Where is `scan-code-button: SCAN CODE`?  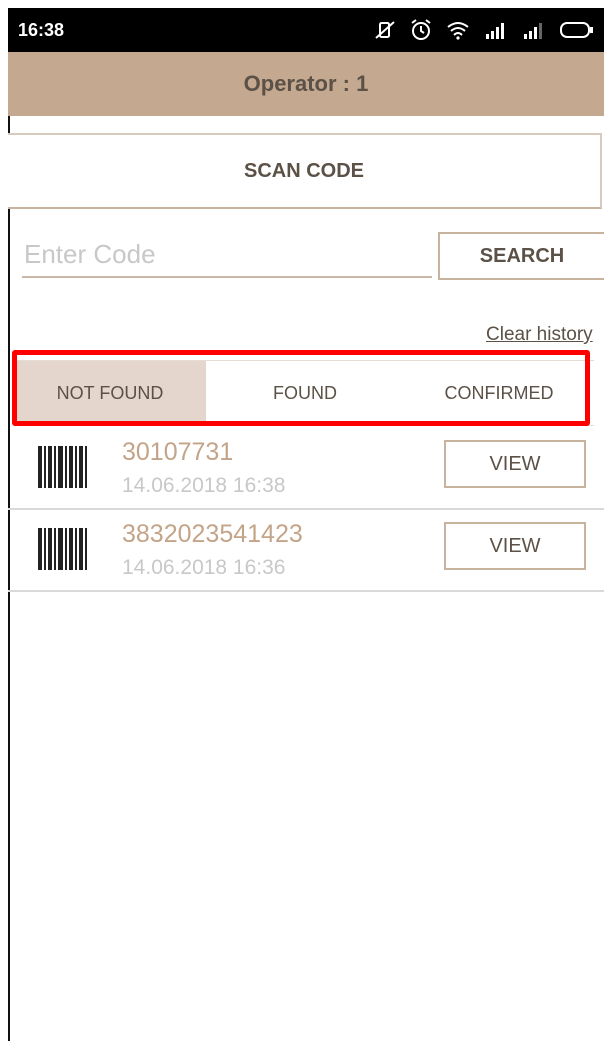
scan-code-button: SCAN CODE is located at coordinates (305, 171).